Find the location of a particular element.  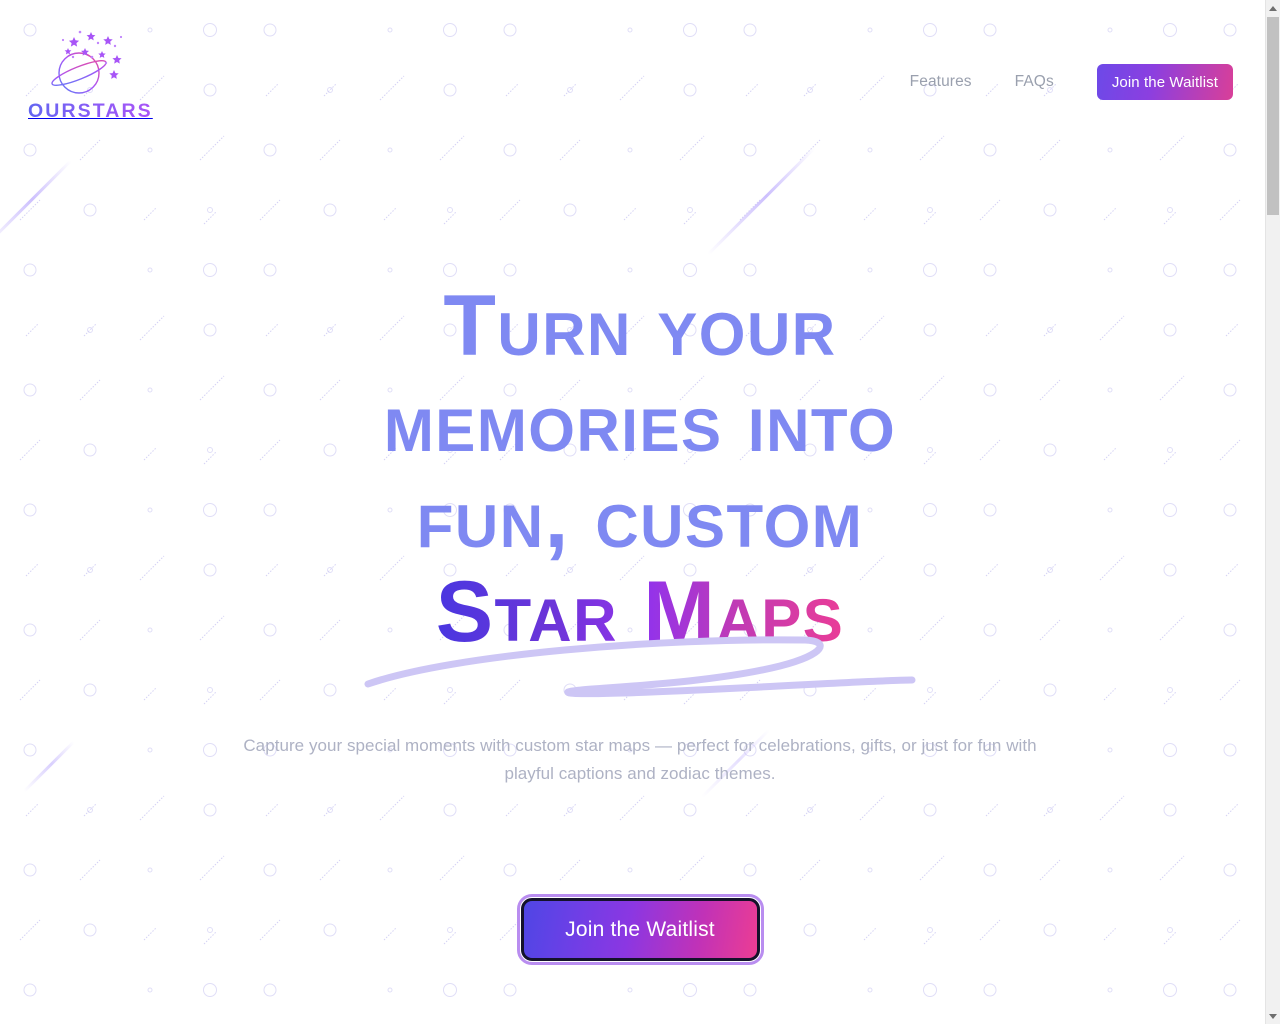

brand-logo: OURSTARS is located at coordinates (90, 74).